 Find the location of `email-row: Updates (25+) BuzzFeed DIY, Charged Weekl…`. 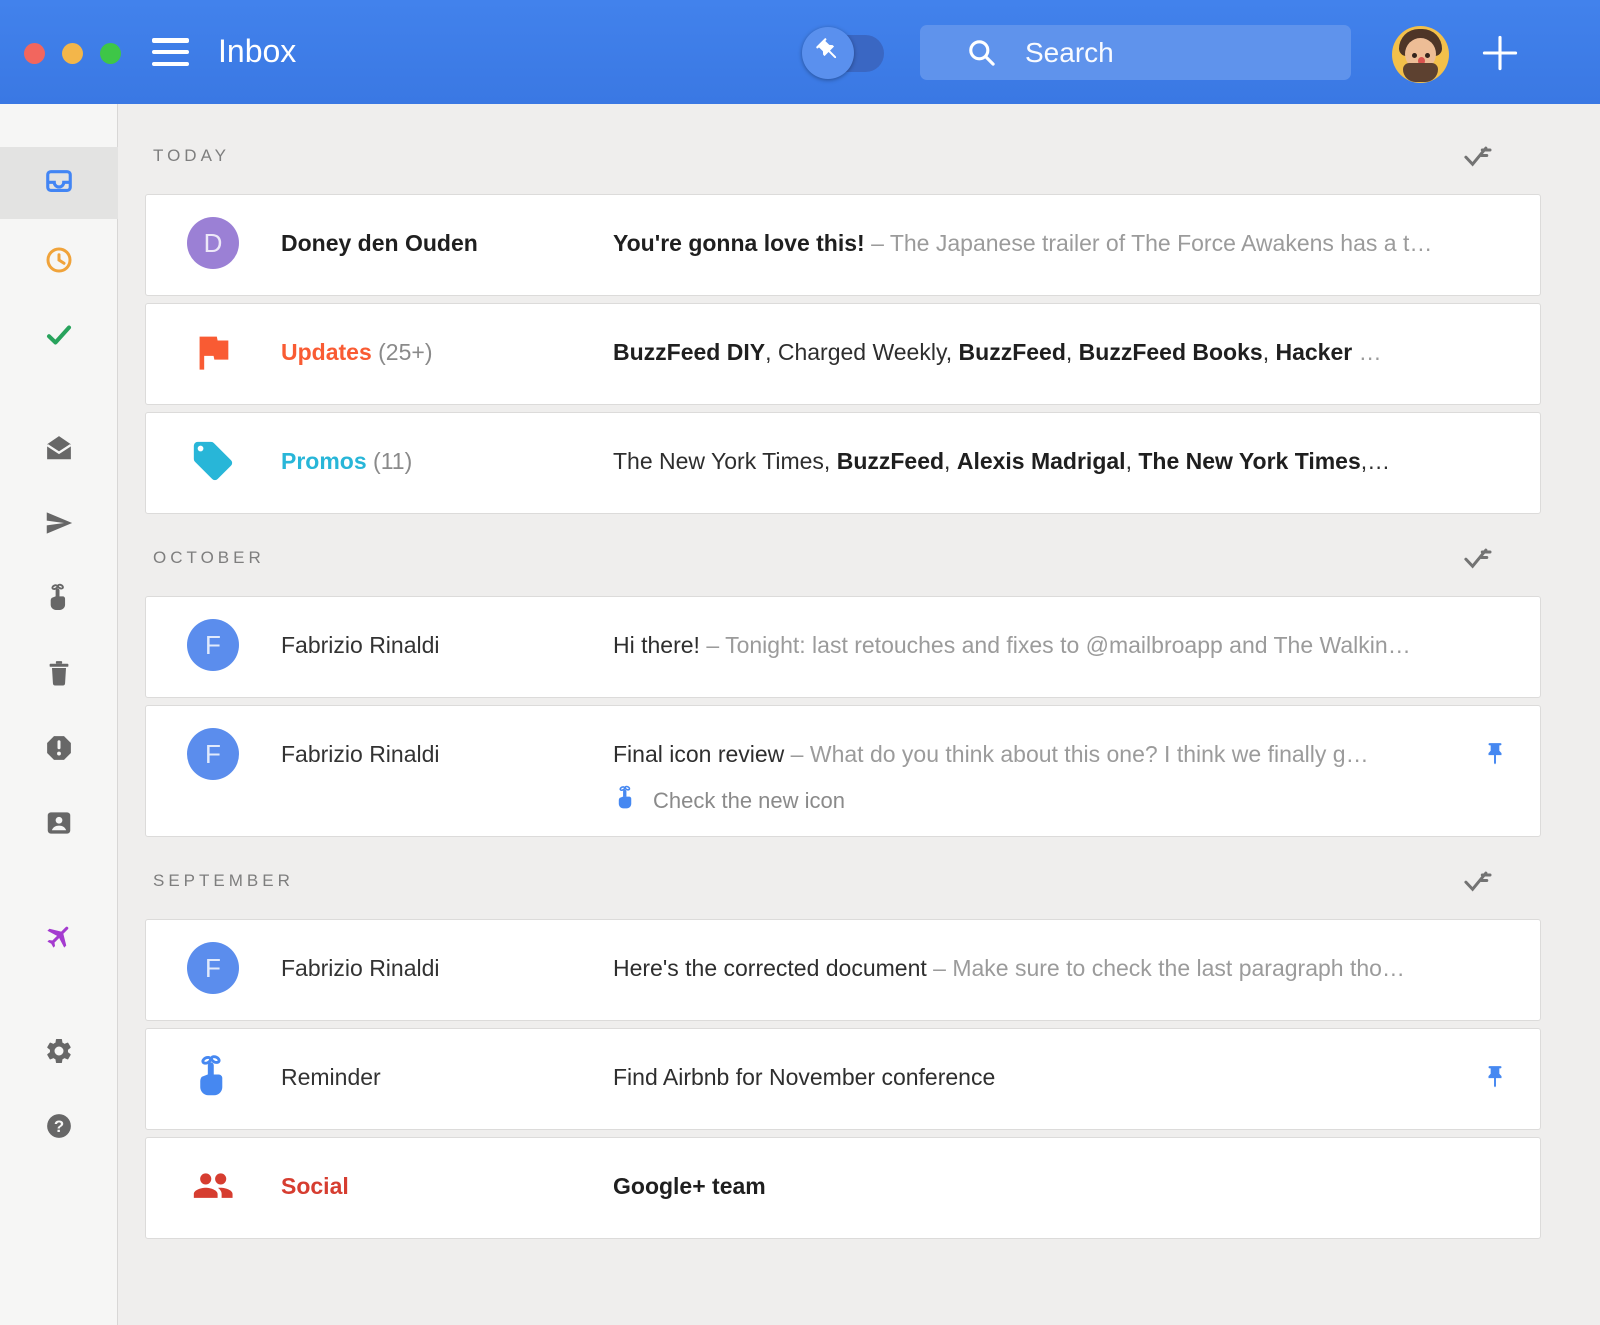

email-row: Updates (25+) BuzzFeed DIY, Charged Weekl… is located at coordinates (843, 354).